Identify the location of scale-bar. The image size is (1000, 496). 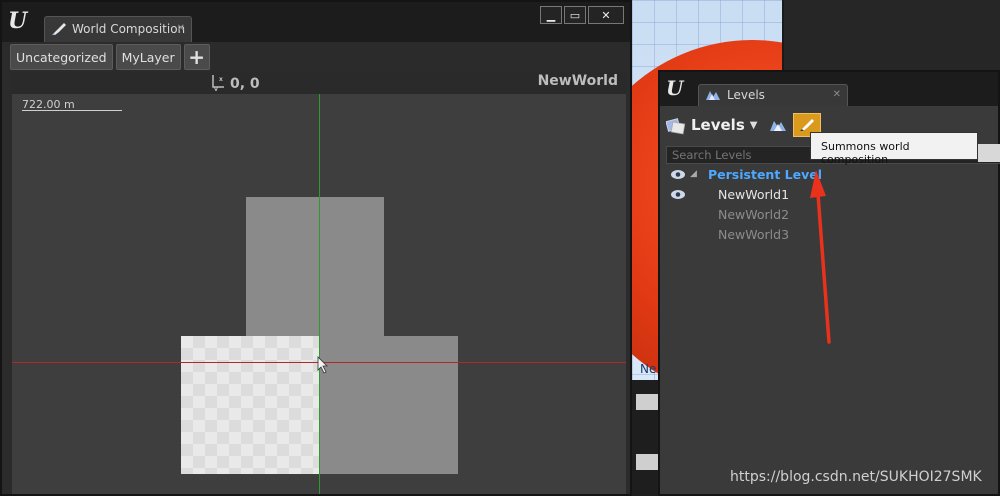
(72, 110).